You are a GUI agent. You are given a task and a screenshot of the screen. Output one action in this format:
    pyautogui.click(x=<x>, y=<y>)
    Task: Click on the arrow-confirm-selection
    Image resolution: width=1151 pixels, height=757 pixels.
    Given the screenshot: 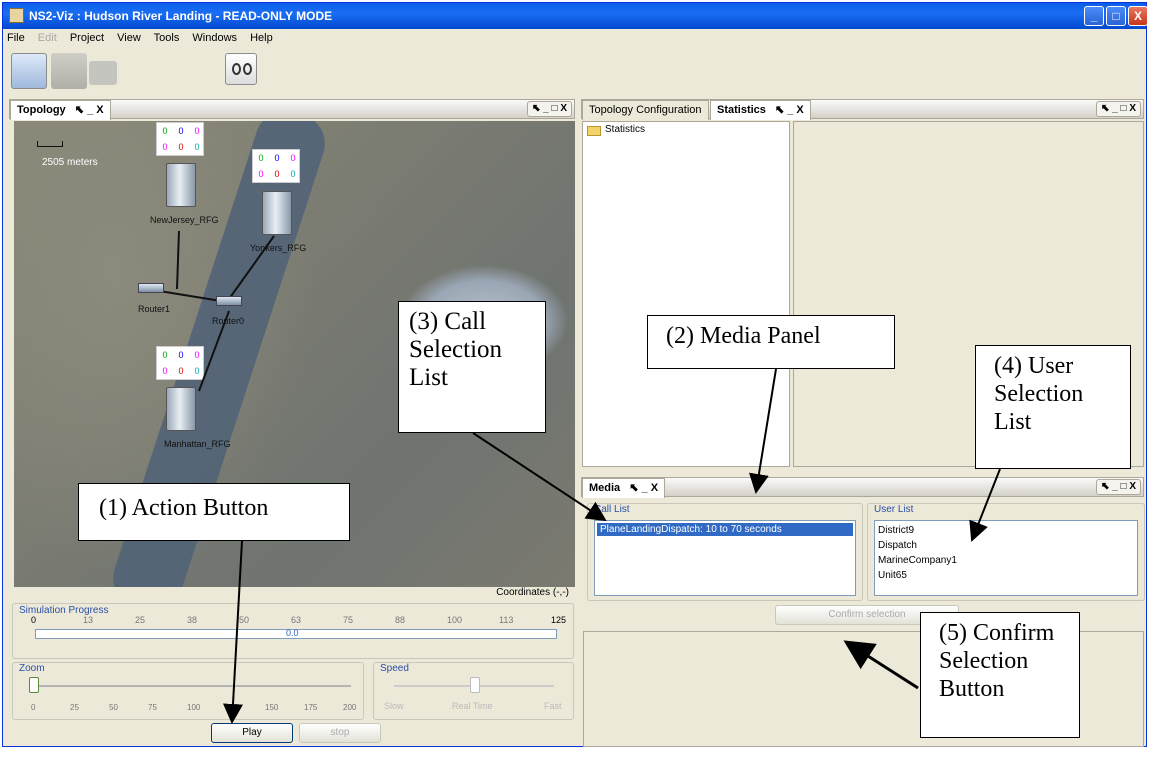 What is the action you would take?
    pyautogui.click(x=881, y=665)
    